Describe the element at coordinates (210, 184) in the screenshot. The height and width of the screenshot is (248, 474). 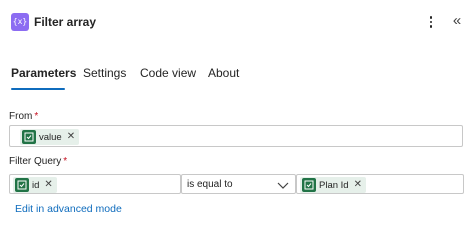
I see `operator-value: is equal to` at that location.